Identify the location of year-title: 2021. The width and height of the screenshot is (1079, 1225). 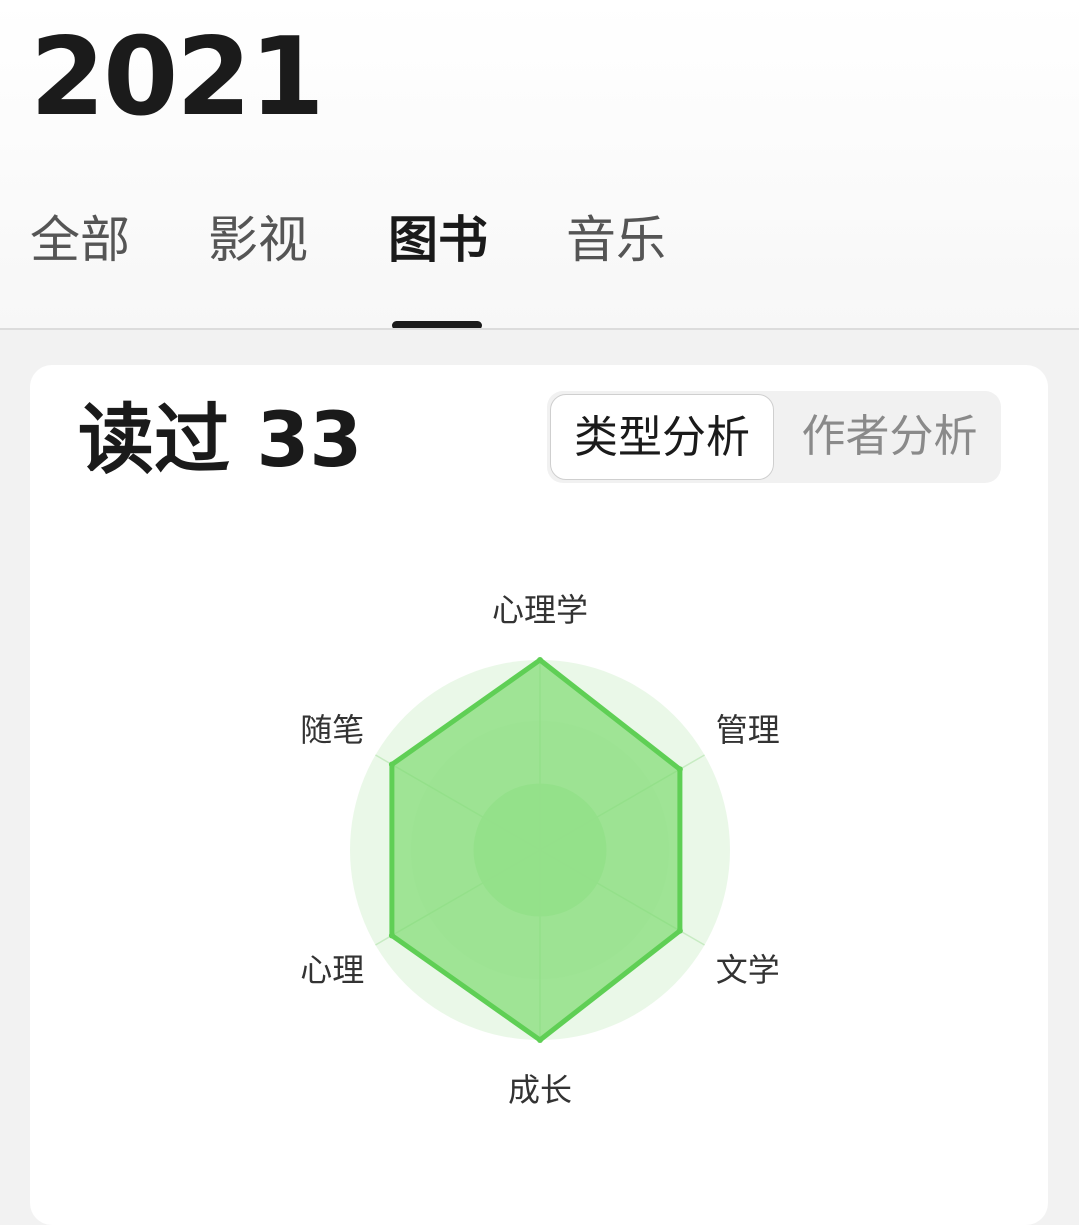
(177, 77).